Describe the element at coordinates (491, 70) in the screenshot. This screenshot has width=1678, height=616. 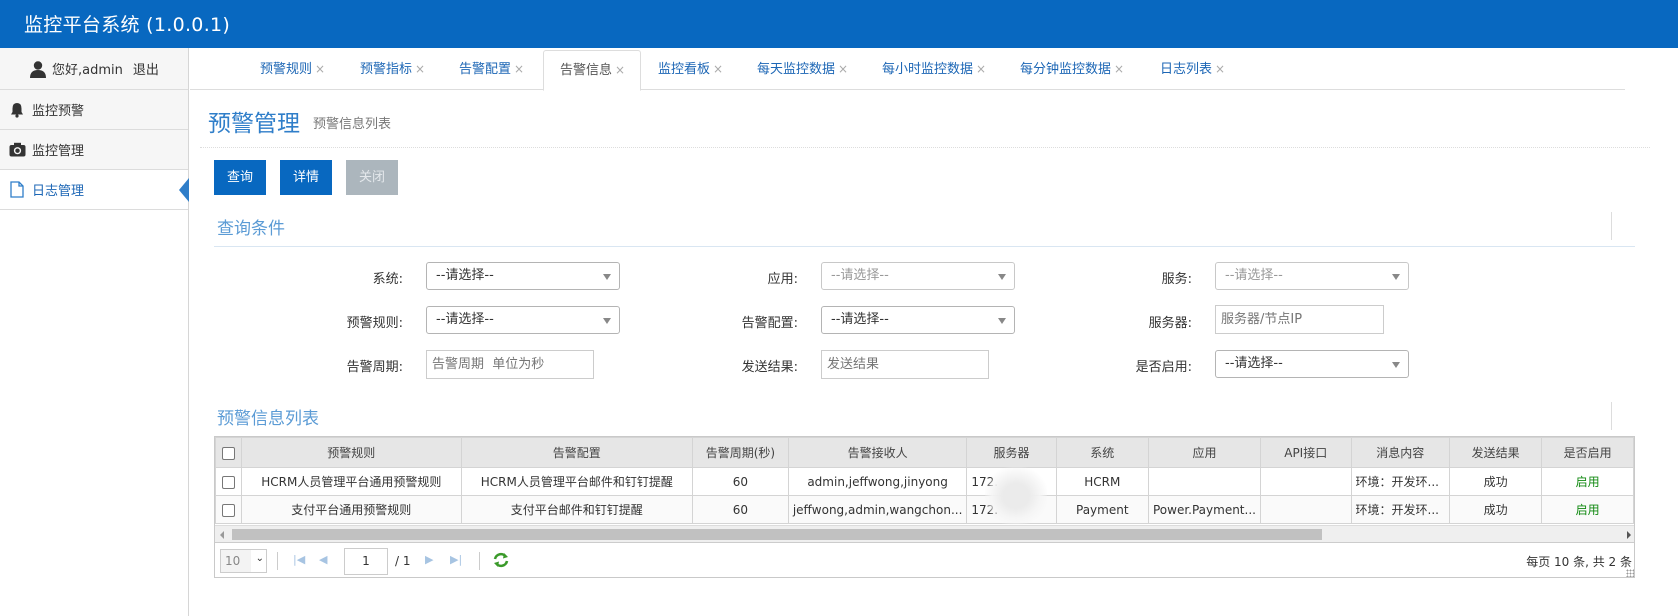
I see `tab-alarm-config: 告警配置 ×` at that location.